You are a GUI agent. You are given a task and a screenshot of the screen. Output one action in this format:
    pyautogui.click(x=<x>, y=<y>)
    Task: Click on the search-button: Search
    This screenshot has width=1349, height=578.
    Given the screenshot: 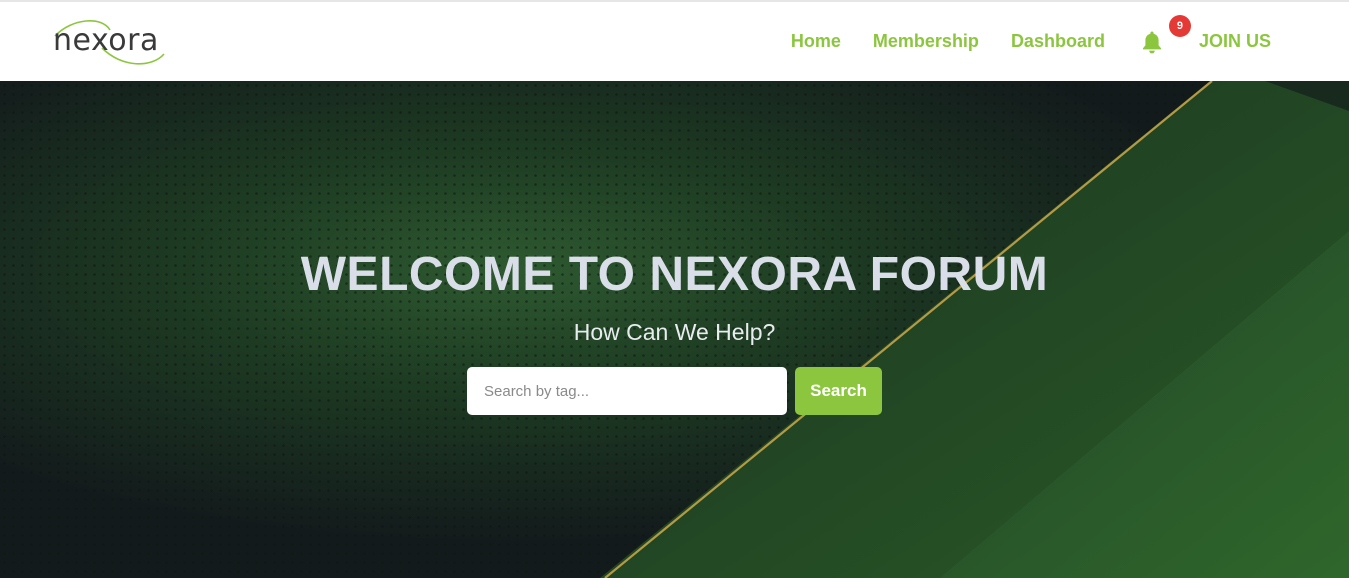 What is the action you would take?
    pyautogui.click(x=838, y=391)
    